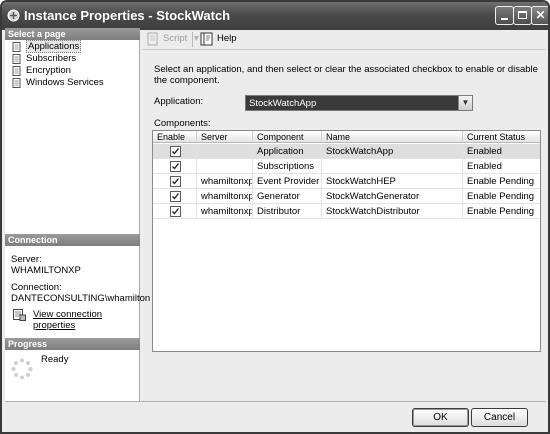 The height and width of the screenshot is (434, 550). What do you see at coordinates (227, 38) in the screenshot?
I see `help-label: Help` at bounding box center [227, 38].